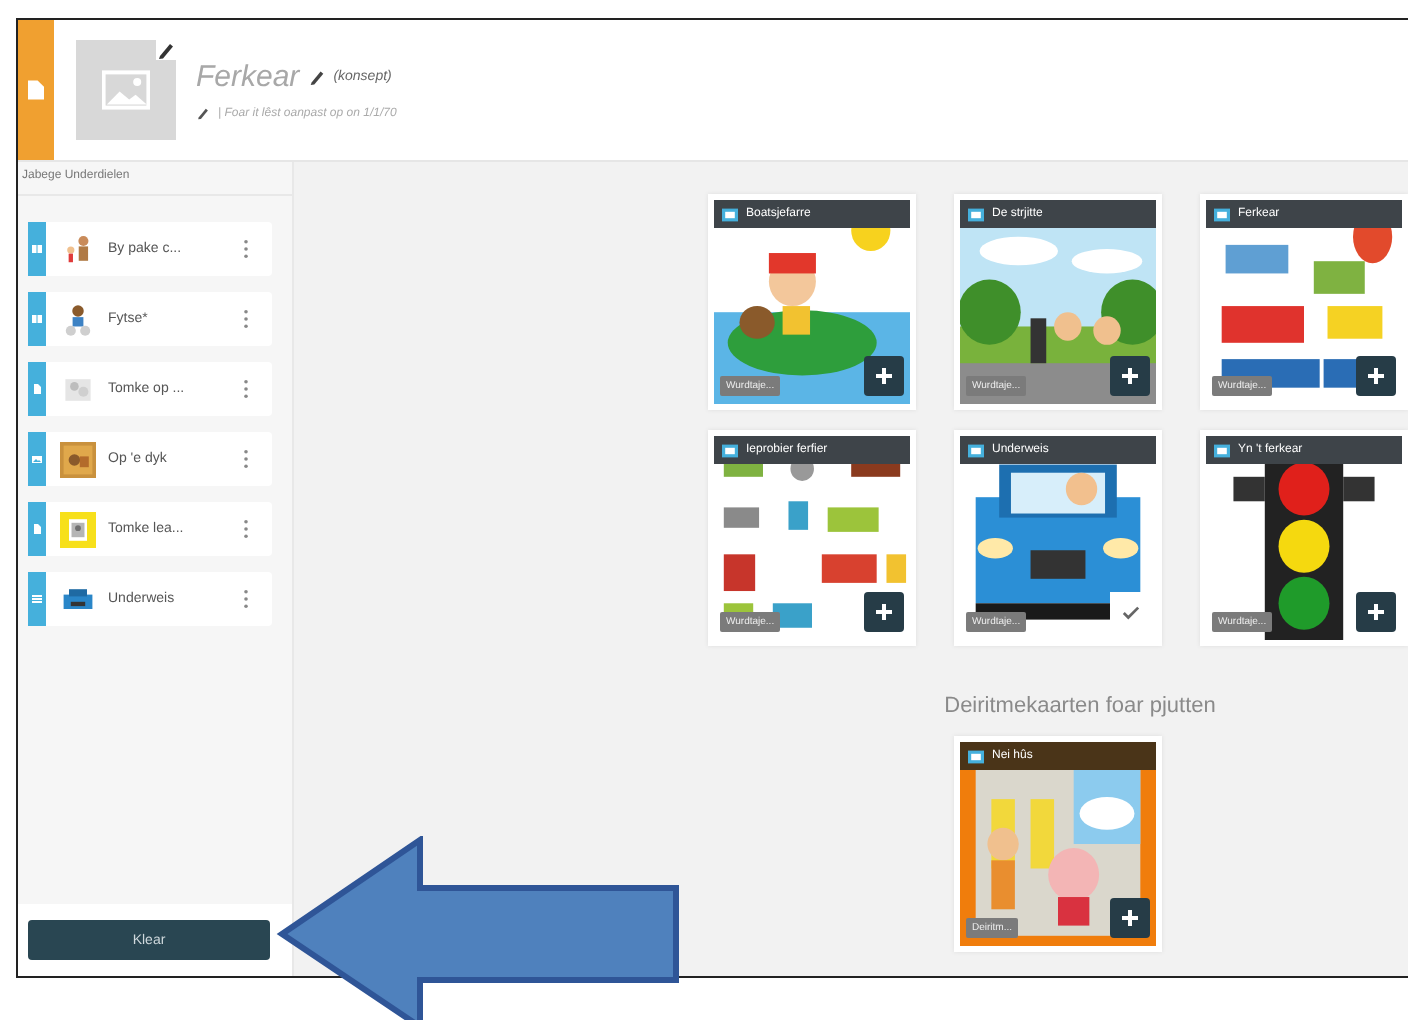  I want to click on list-icon, so click(37, 599).